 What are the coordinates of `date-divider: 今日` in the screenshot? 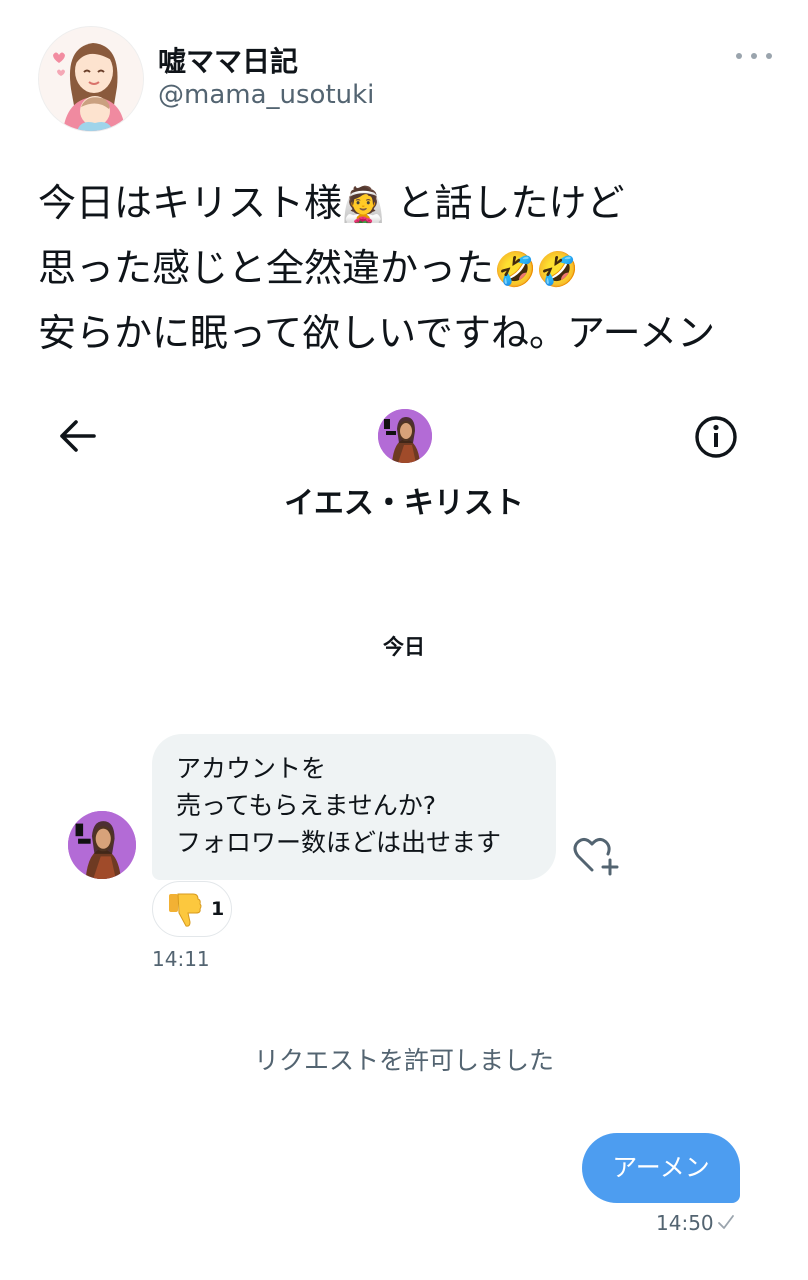 It's located at (404, 647).